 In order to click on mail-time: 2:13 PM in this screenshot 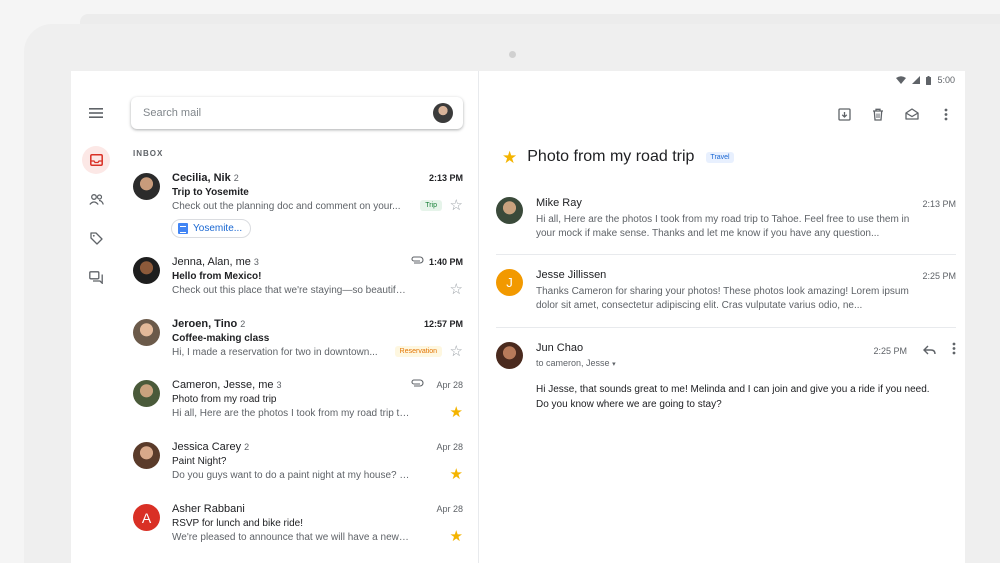, I will do `click(445, 178)`.